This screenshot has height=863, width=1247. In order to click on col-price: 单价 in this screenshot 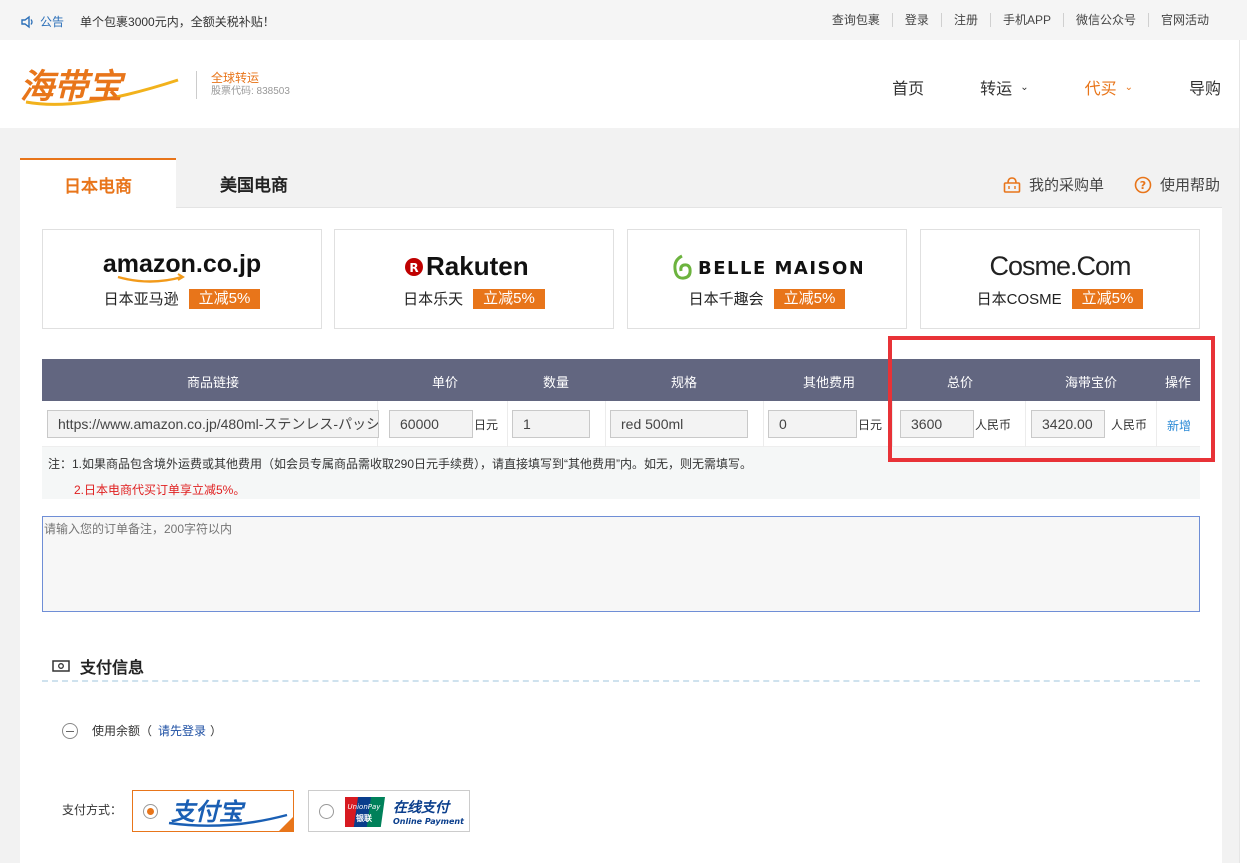, I will do `click(445, 382)`.